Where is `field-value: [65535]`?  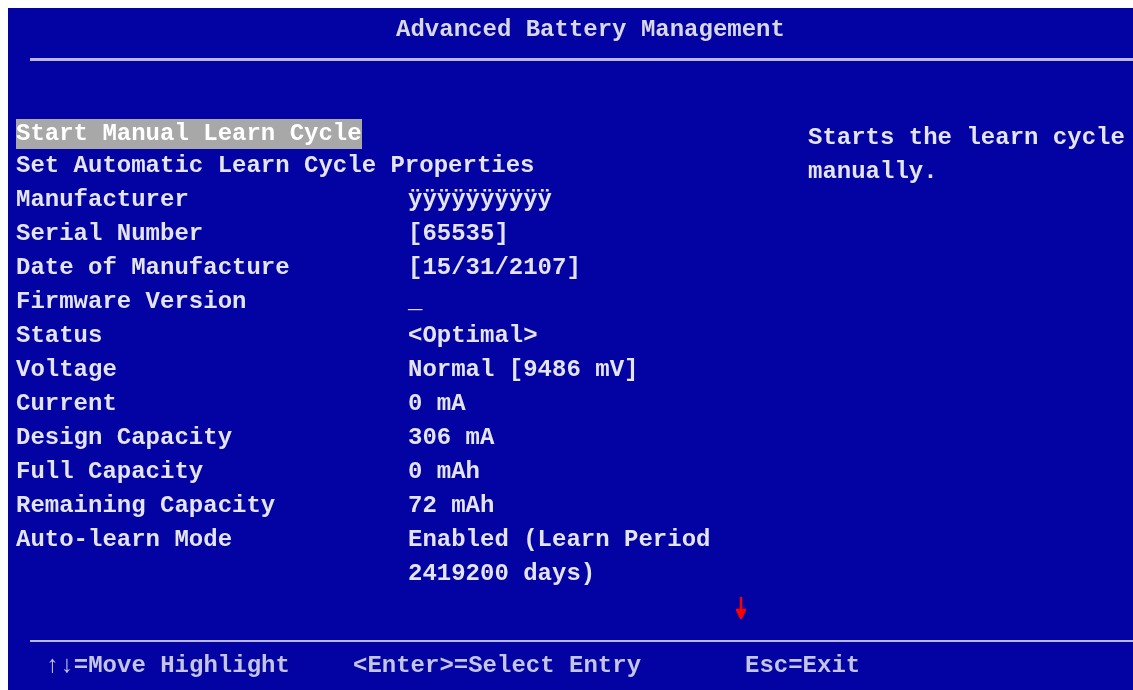
field-value: [65535] is located at coordinates (458, 234).